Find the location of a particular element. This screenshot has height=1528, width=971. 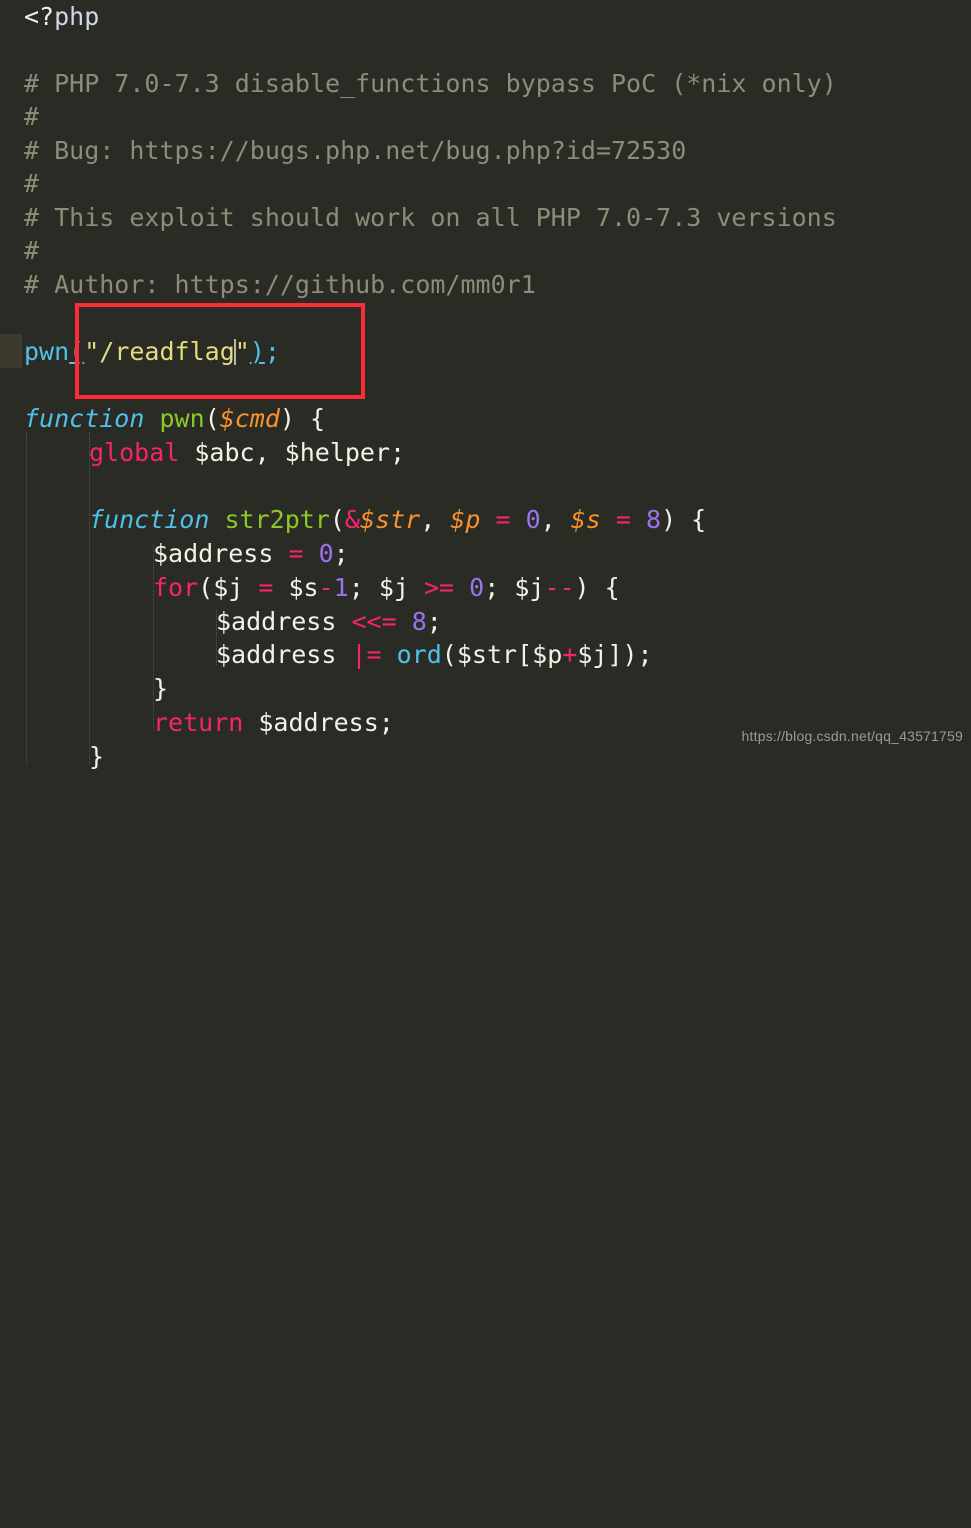

minus-operator: - is located at coordinates (326, 587).